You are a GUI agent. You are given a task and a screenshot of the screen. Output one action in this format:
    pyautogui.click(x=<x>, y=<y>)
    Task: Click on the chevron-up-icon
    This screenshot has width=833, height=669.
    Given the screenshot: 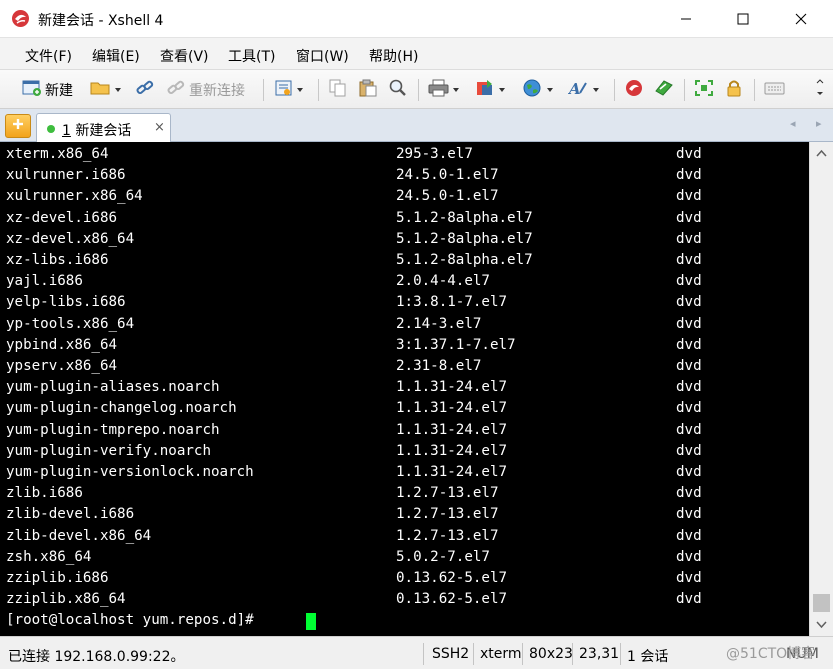 What is the action you would take?
    pyautogui.click(x=821, y=153)
    